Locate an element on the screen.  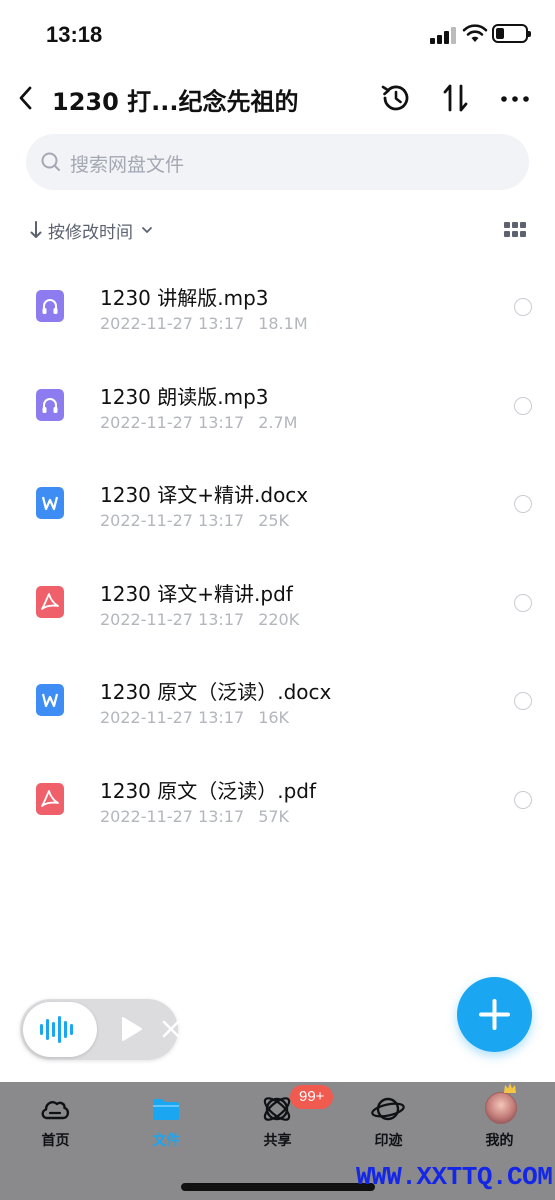
file-meta: 2022-11-27 13:17 57K is located at coordinates (194, 816).